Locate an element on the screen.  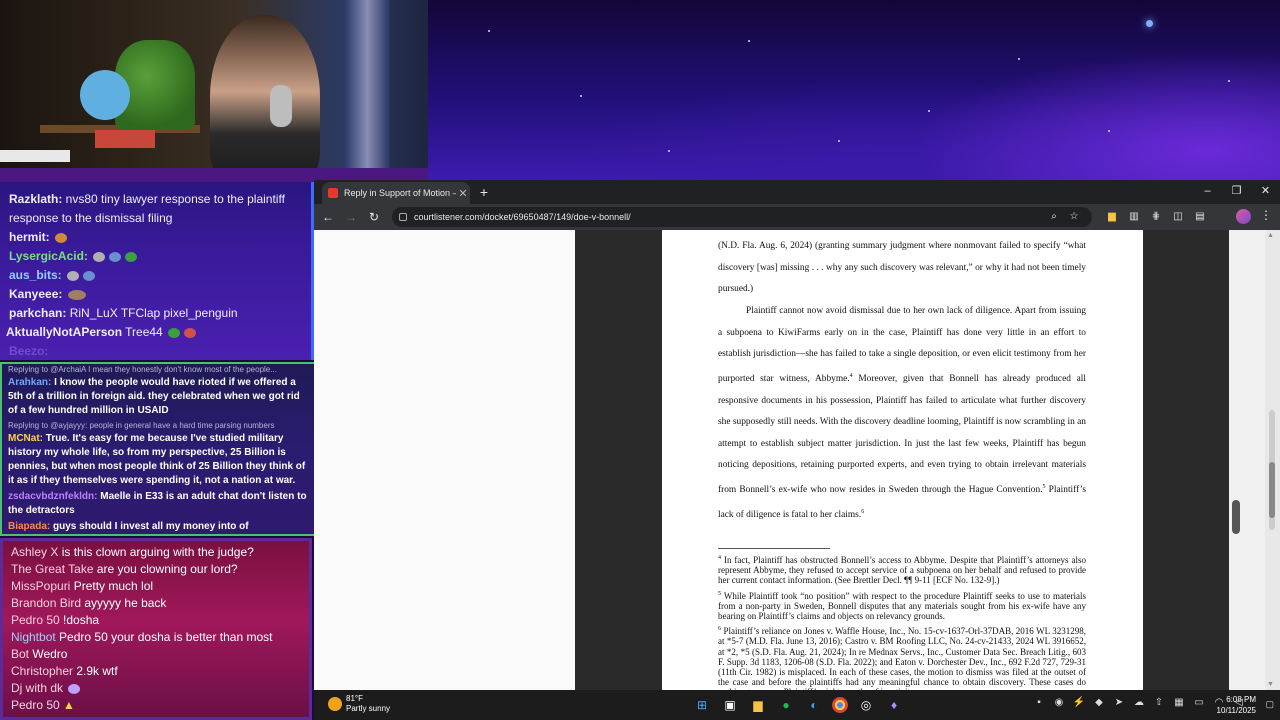
sidebar-icon: ▤ is located at coordinates (1200, 217).